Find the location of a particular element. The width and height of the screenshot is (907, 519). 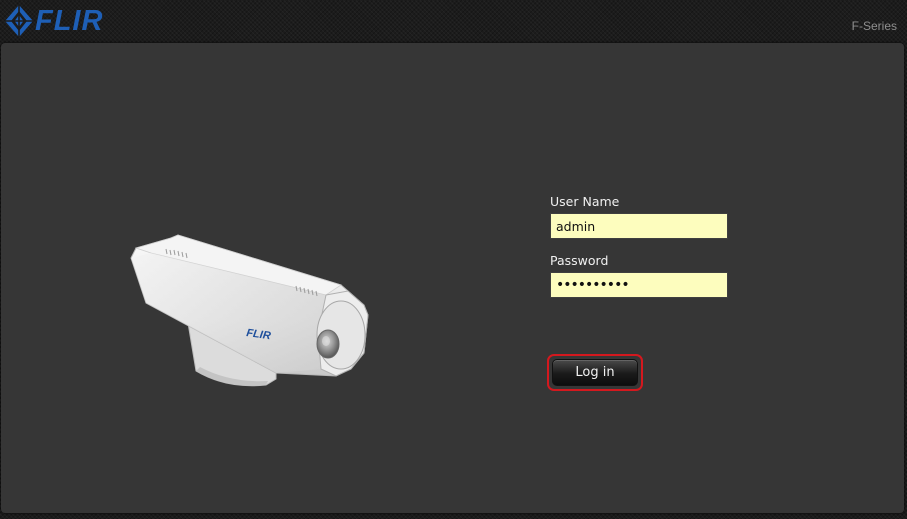

username-label: User Name is located at coordinates (585, 201).